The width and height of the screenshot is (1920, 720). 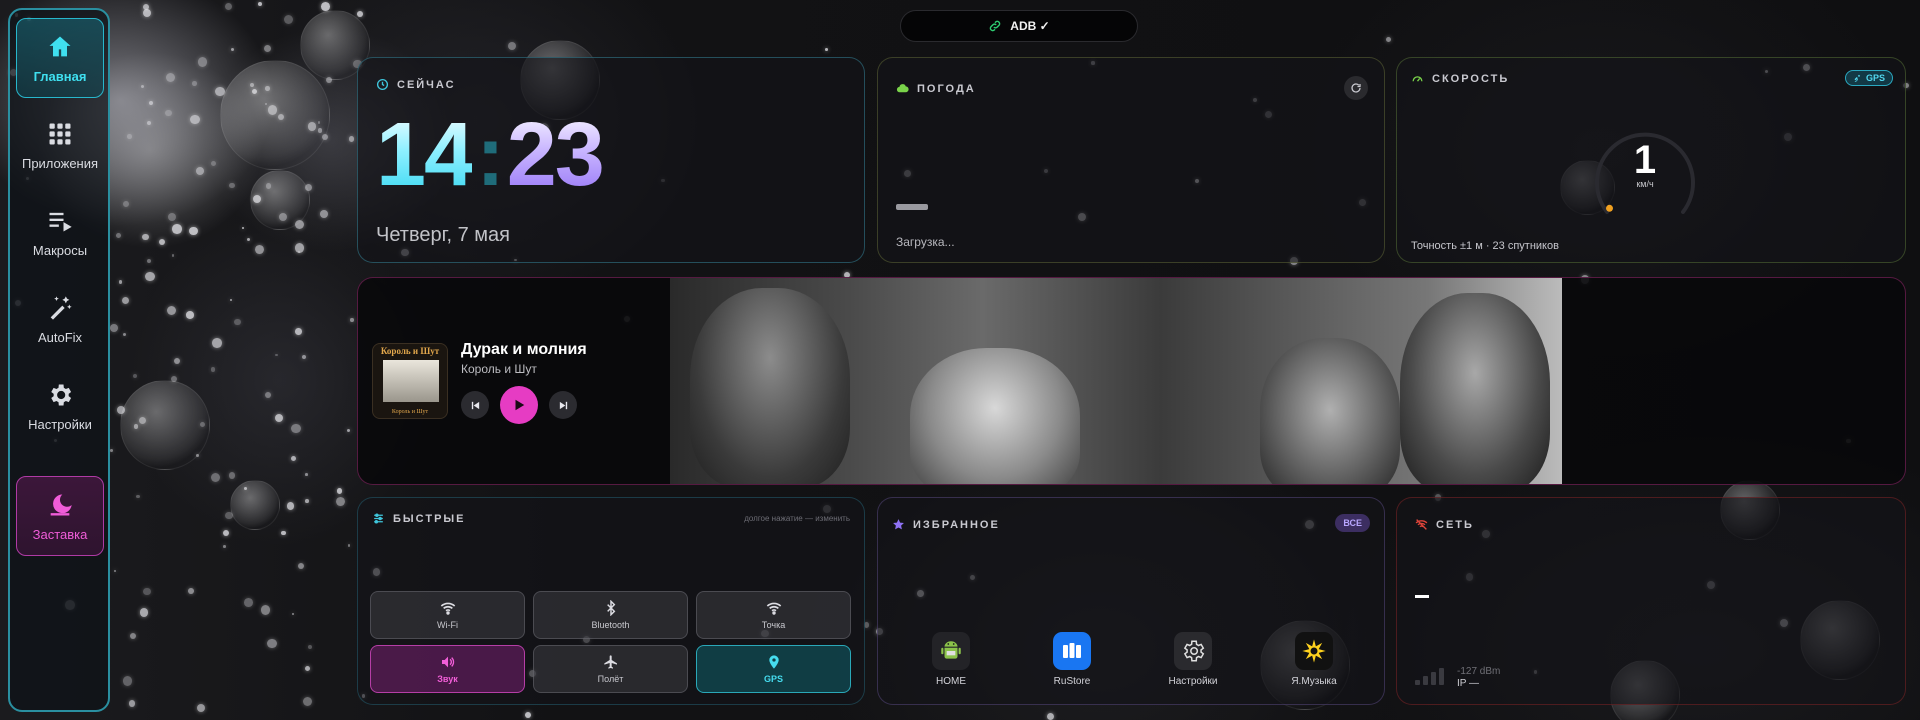 I want to click on moon-icon, so click(x=61, y=504).